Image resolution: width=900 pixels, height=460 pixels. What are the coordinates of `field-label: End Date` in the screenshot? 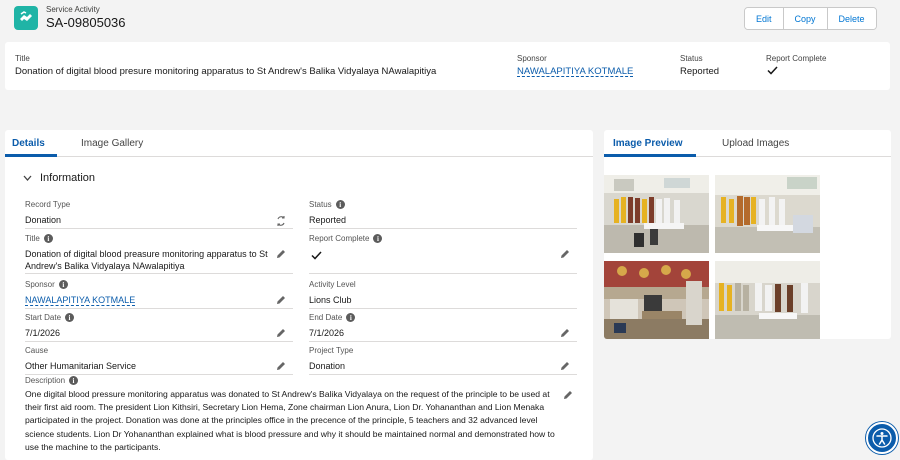 It's located at (326, 317).